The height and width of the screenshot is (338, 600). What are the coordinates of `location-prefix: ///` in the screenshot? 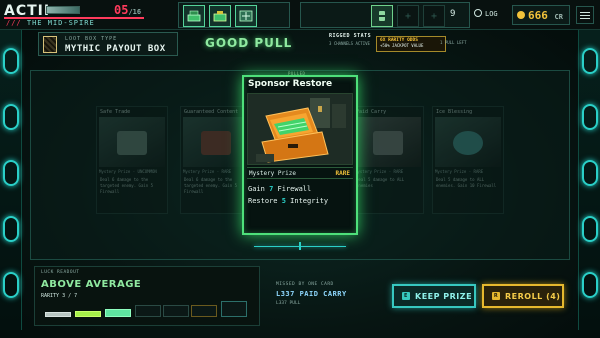 It's located at (14, 23).